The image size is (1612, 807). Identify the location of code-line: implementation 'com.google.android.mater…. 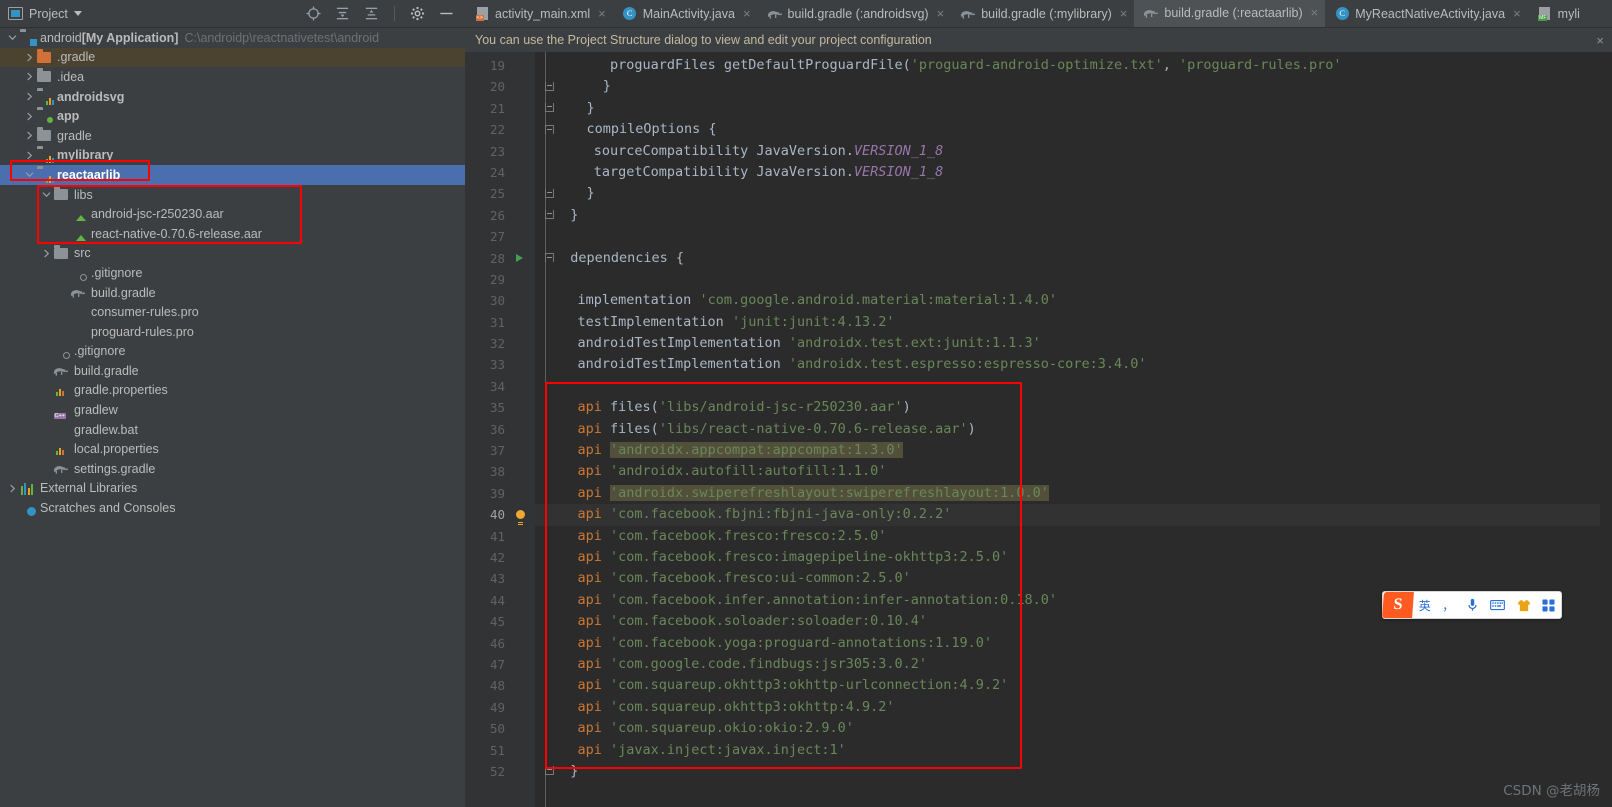
(1073, 300).